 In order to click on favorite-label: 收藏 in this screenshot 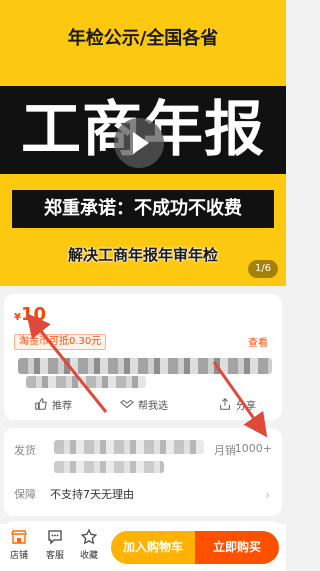, I will do `click(88, 556)`.